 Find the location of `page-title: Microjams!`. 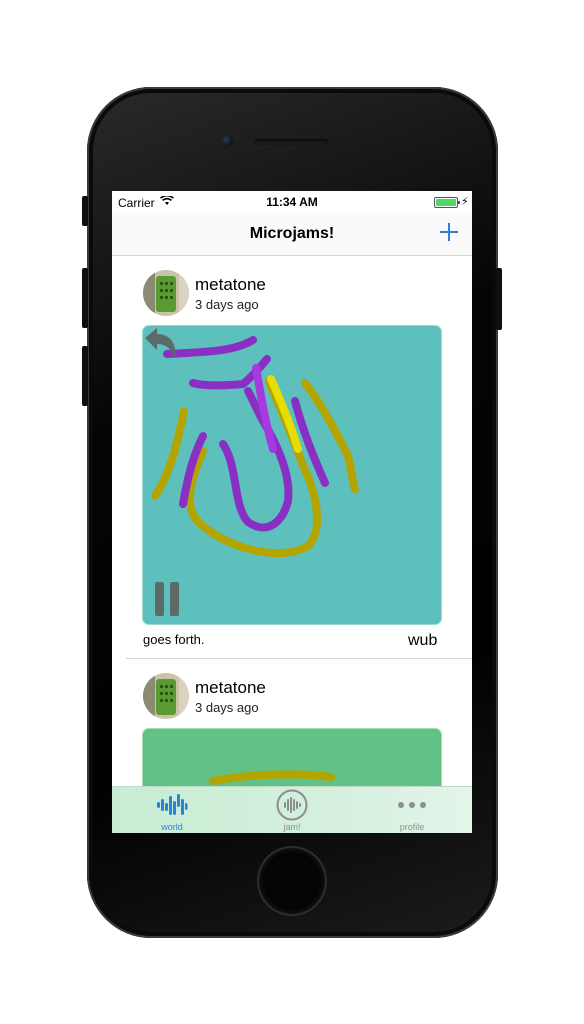

page-title: Microjams! is located at coordinates (292, 233).